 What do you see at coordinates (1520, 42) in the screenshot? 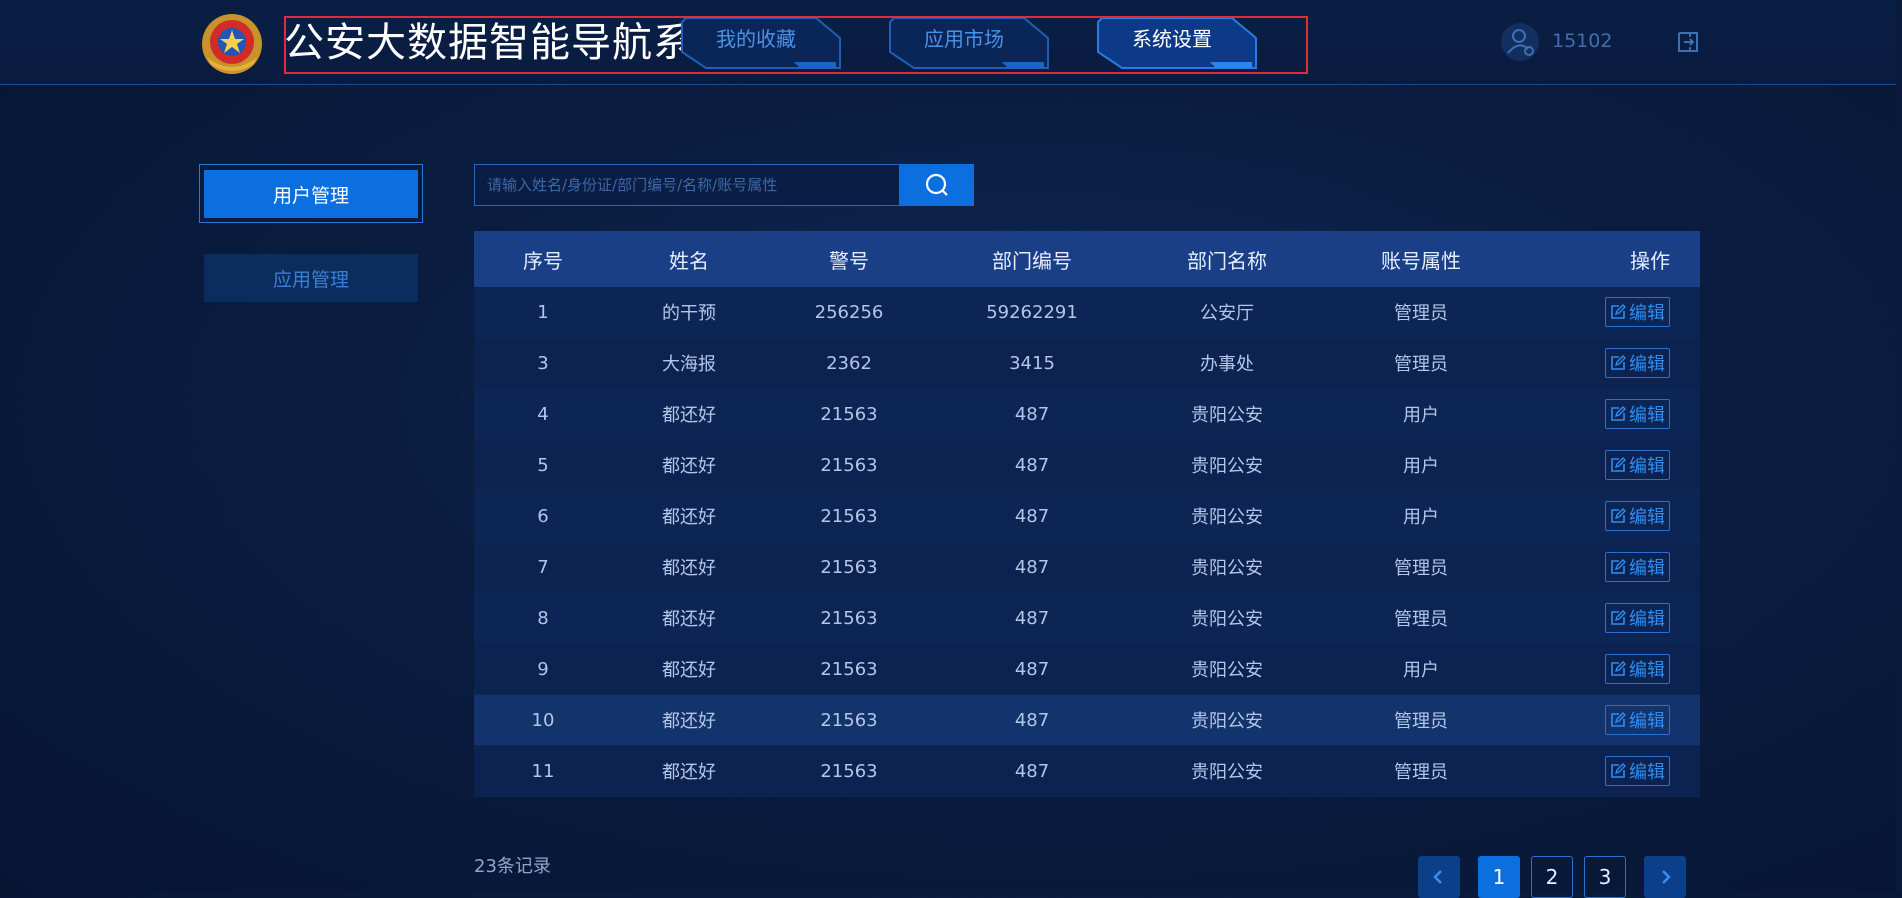
I see `user-avatar-icon` at bounding box center [1520, 42].